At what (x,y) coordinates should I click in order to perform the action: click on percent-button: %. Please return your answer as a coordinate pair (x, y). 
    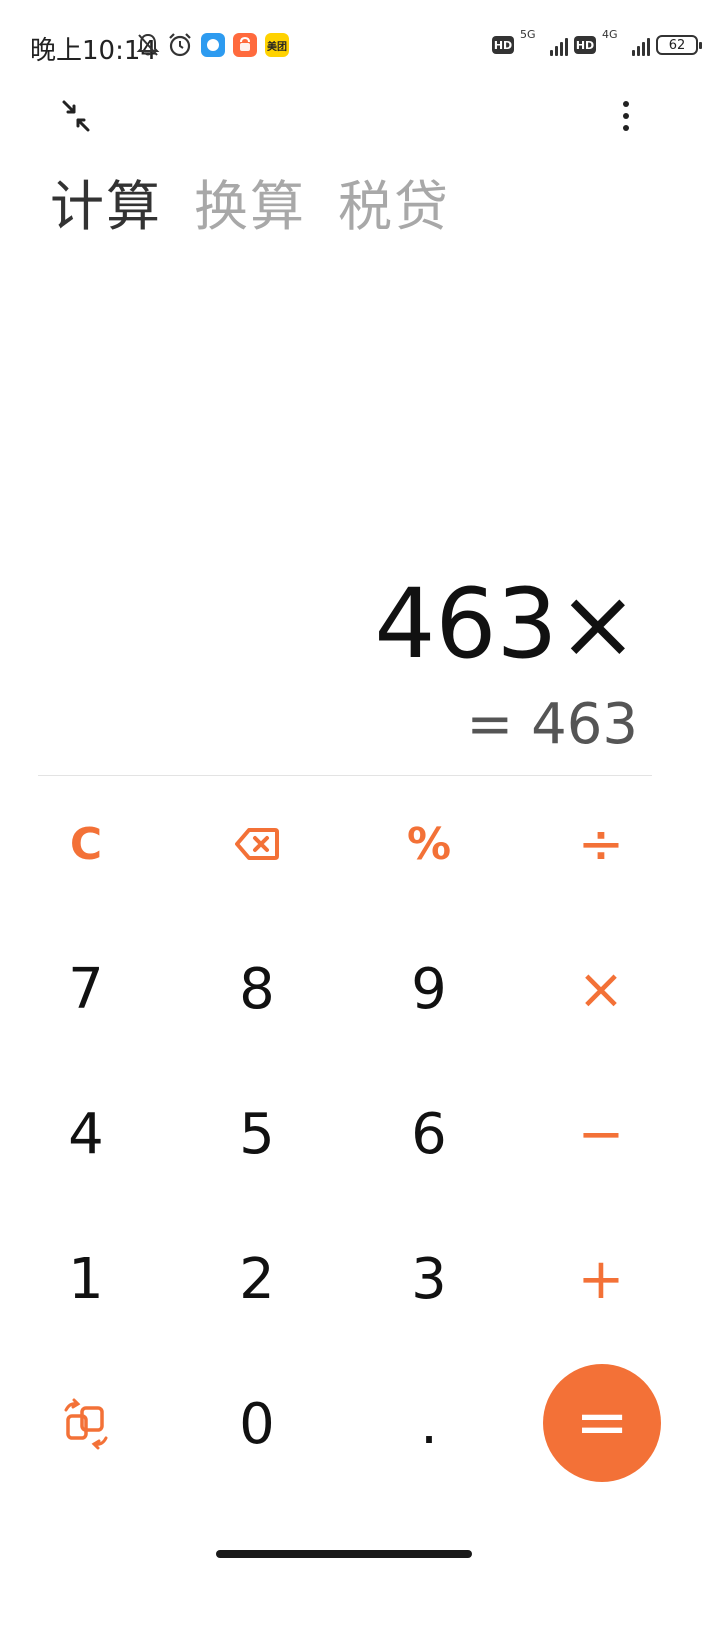
    Looking at the image, I should click on (429, 844).